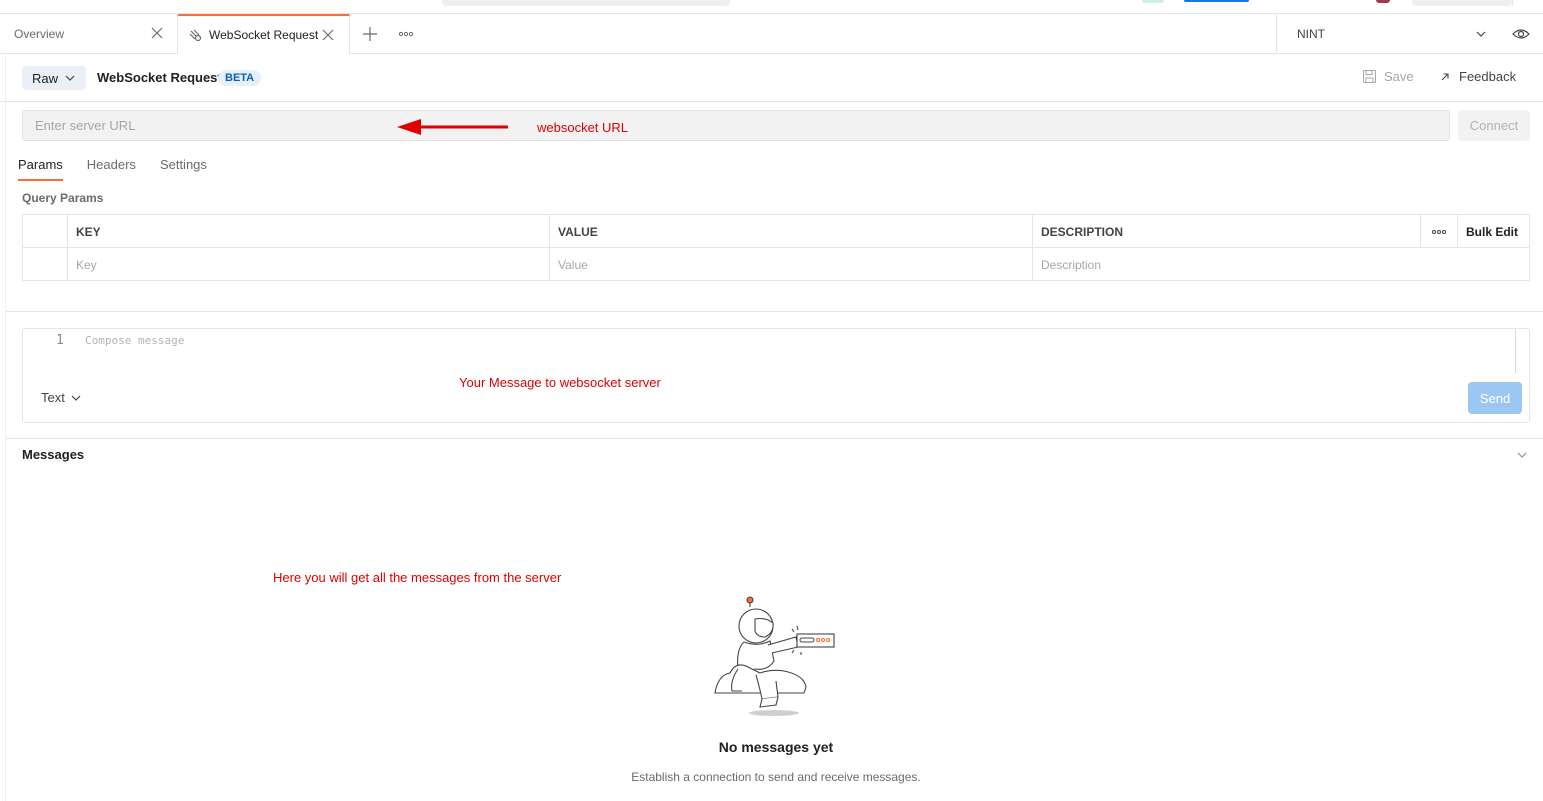 The width and height of the screenshot is (1543, 801). I want to click on feedback-button: Feedback, so click(1478, 76).